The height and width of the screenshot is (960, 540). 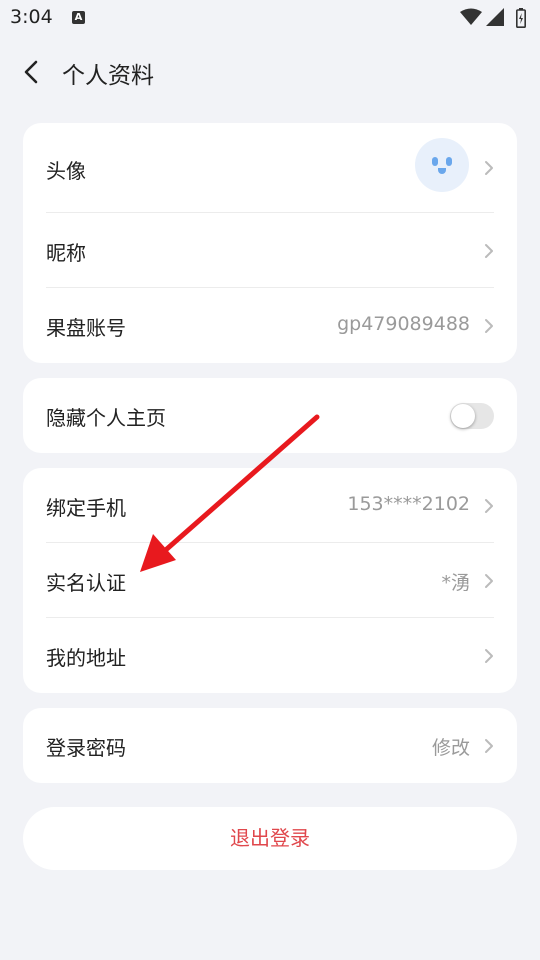 What do you see at coordinates (450, 748) in the screenshot?
I see `password-value: 修改` at bounding box center [450, 748].